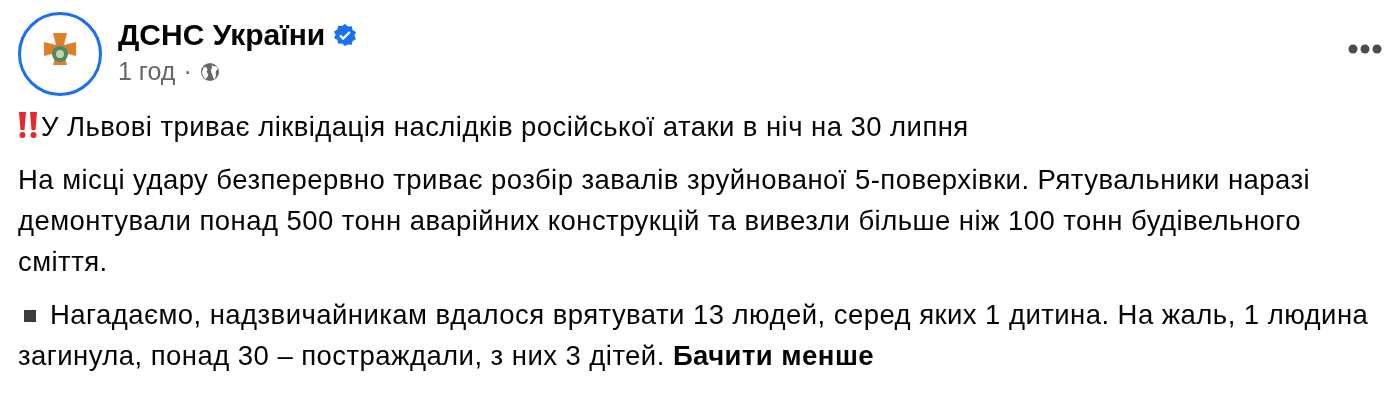 Image resolution: width=1400 pixels, height=406 pixels. I want to click on avatar-icon, so click(60, 54).